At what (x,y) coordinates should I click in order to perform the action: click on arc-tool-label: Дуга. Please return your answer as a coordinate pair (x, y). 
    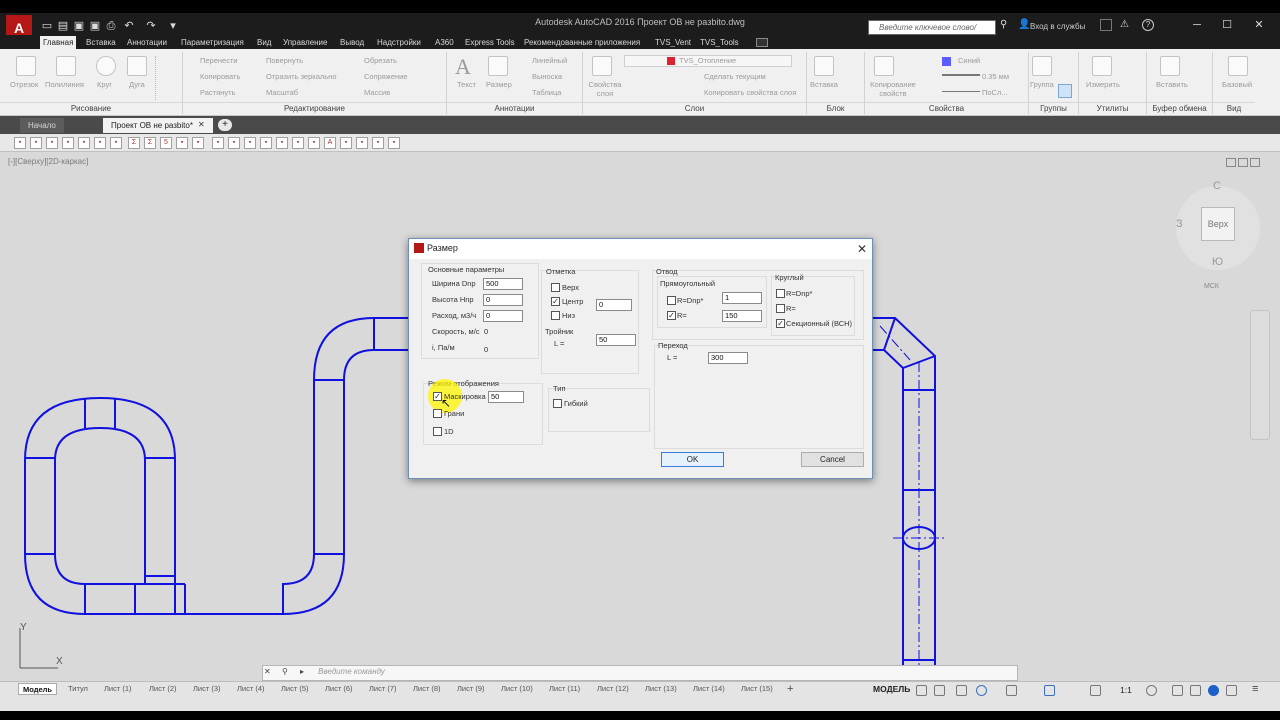
    Looking at the image, I should click on (137, 84).